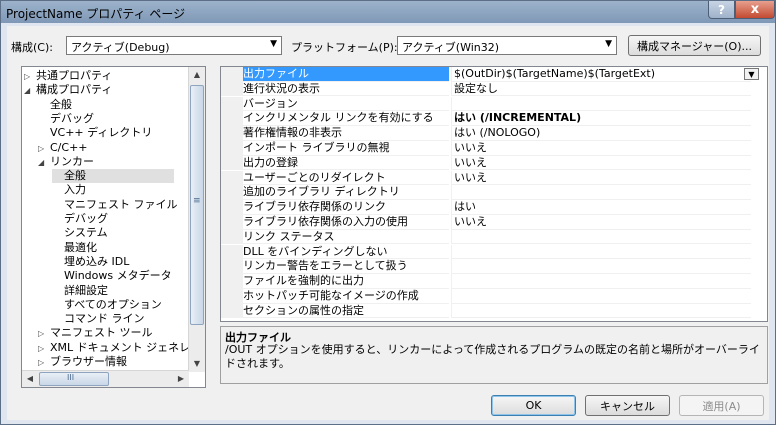  Describe the element at coordinates (721, 405) in the screenshot. I see `apply-button: 適用(A)` at that location.